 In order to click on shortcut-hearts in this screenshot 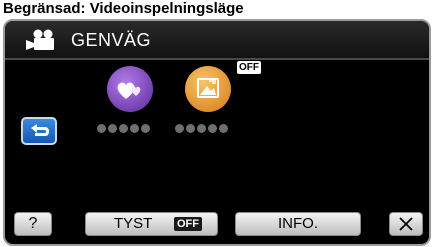, I will do `click(132, 106)`.